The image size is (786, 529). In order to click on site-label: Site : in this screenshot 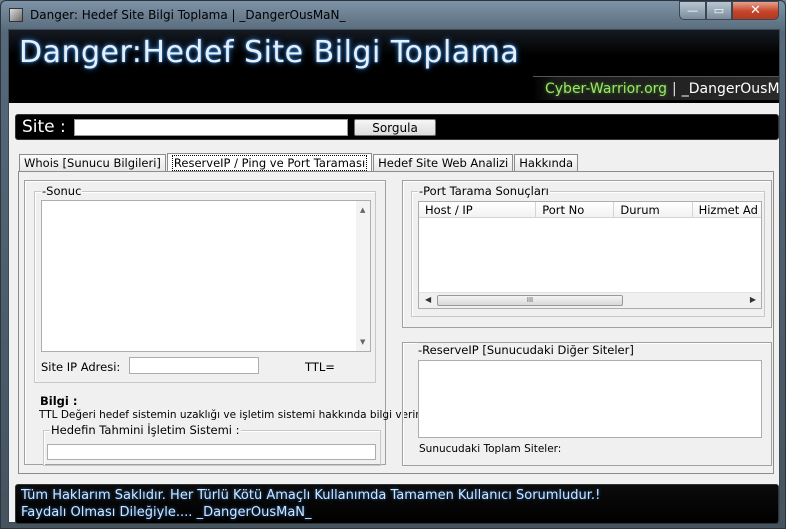, I will do `click(44, 127)`.